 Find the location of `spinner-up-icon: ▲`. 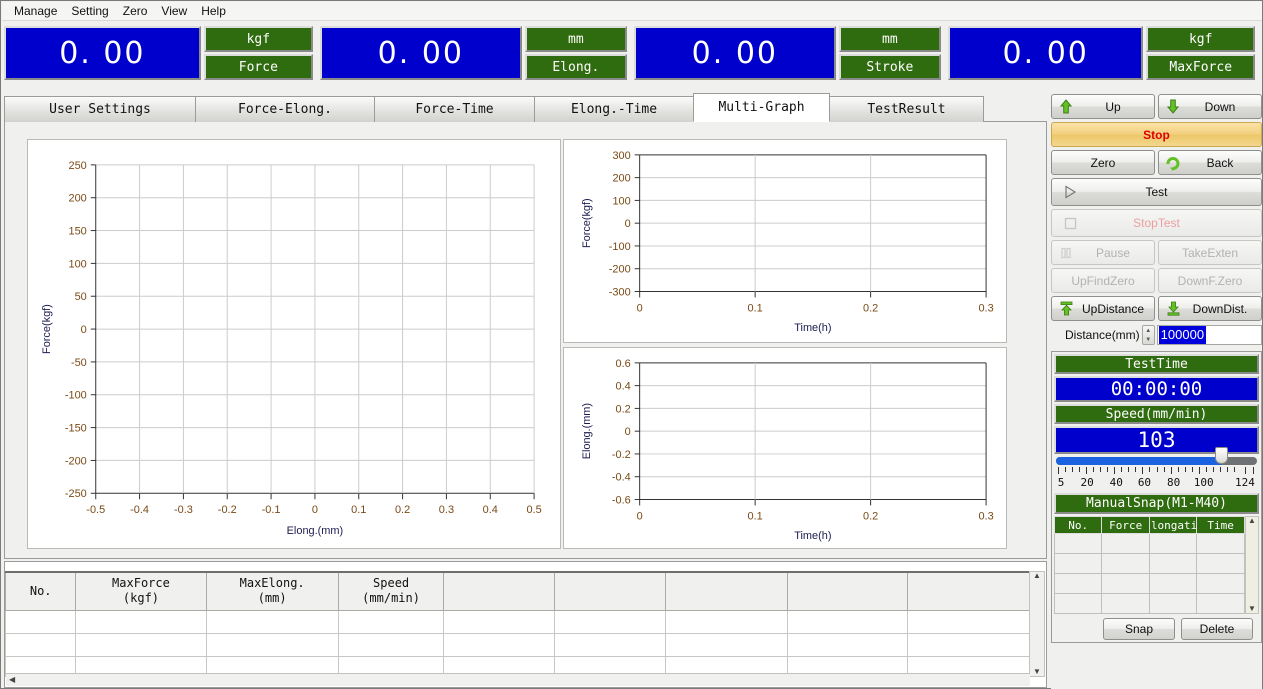

spinner-up-icon: ▲ is located at coordinates (1148, 330).